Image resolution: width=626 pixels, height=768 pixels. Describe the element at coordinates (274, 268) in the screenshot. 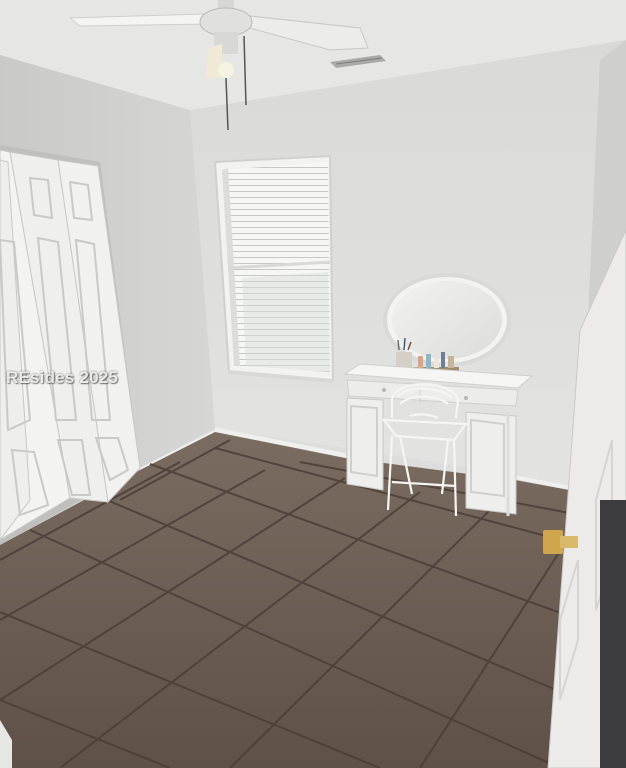

I see `window` at that location.